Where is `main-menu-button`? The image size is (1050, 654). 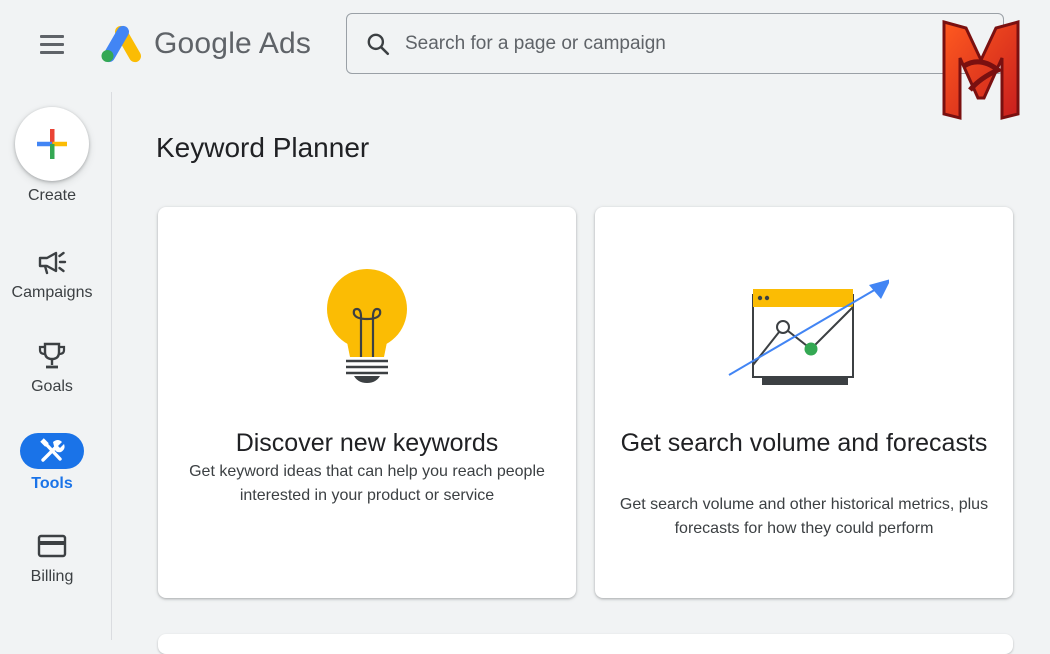
main-menu-button is located at coordinates (52, 44).